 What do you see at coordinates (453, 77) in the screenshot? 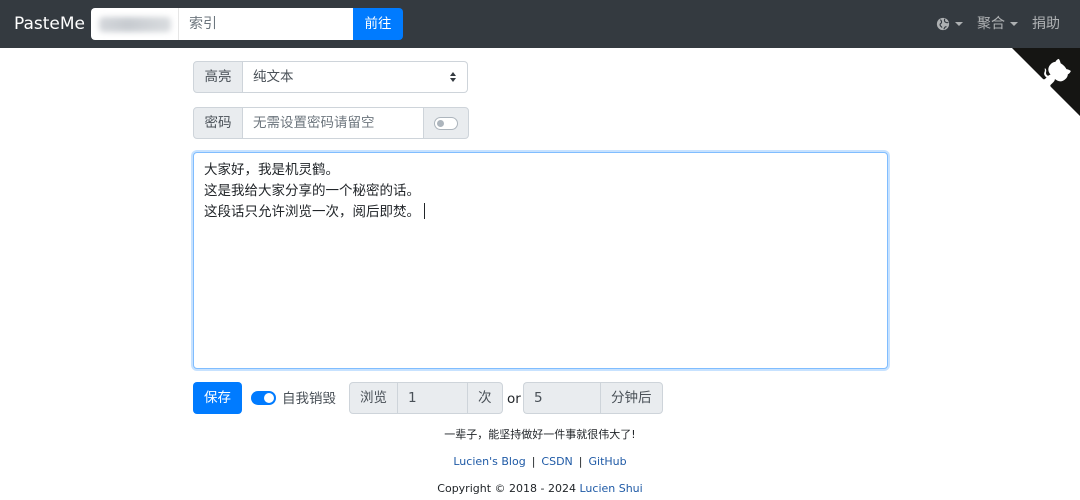
I see `sort-arrows-icon` at bounding box center [453, 77].